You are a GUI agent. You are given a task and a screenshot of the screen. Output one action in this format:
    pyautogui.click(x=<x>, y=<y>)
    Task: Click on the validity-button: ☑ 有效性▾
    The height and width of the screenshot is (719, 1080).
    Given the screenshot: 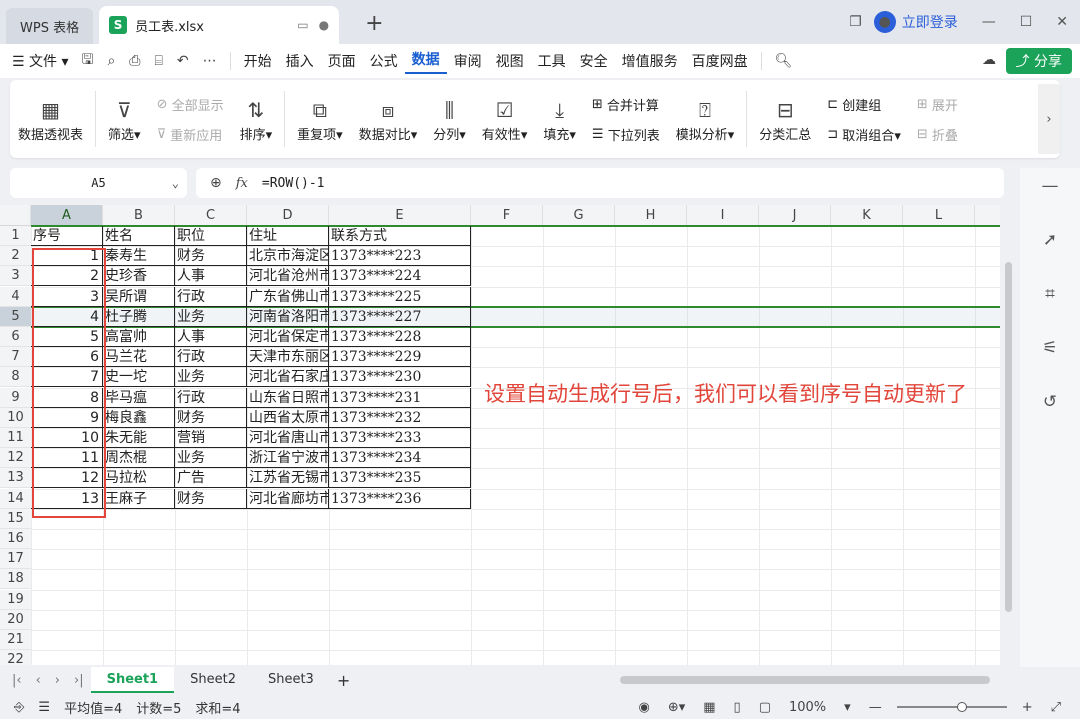 What is the action you would take?
    pyautogui.click(x=505, y=119)
    